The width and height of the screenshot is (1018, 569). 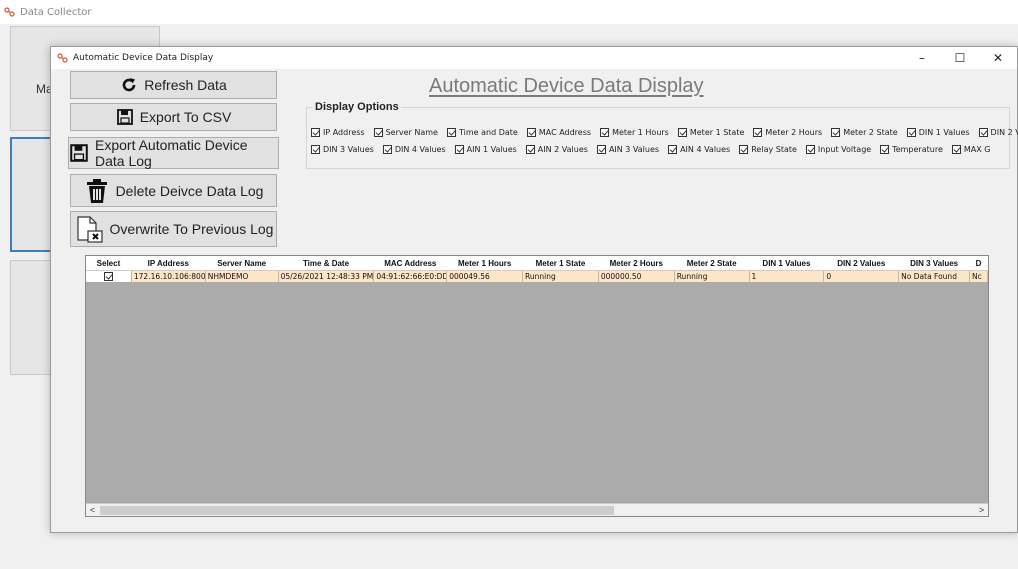 I want to click on scrollbar-thumb, so click(x=357, y=510).